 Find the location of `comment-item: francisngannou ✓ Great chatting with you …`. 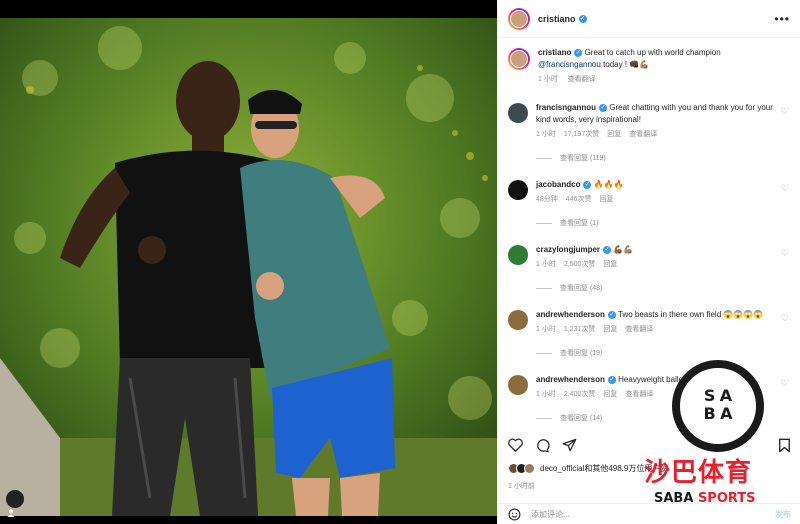

comment-item: francisngannou ✓ Great chatting with you … is located at coordinates (649, 132).